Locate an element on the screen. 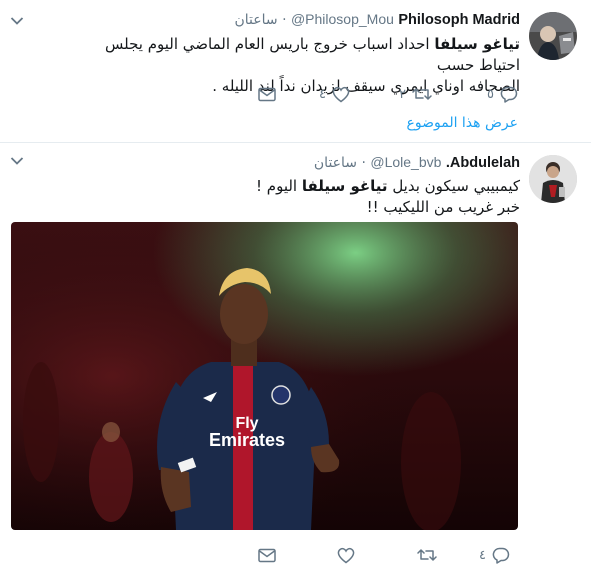 This screenshot has height=573, width=591. author-handle: @Lole_bvb is located at coordinates (405, 162).